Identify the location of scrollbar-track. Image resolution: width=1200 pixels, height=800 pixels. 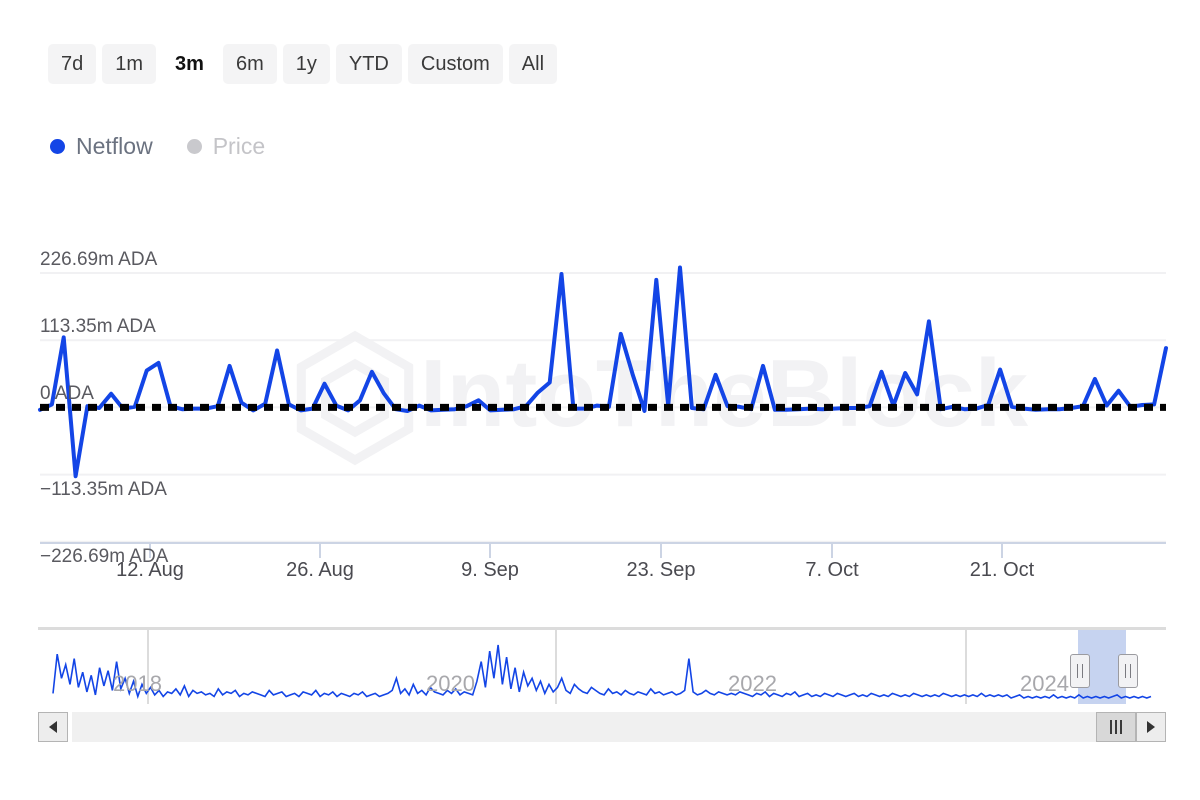
(602, 727).